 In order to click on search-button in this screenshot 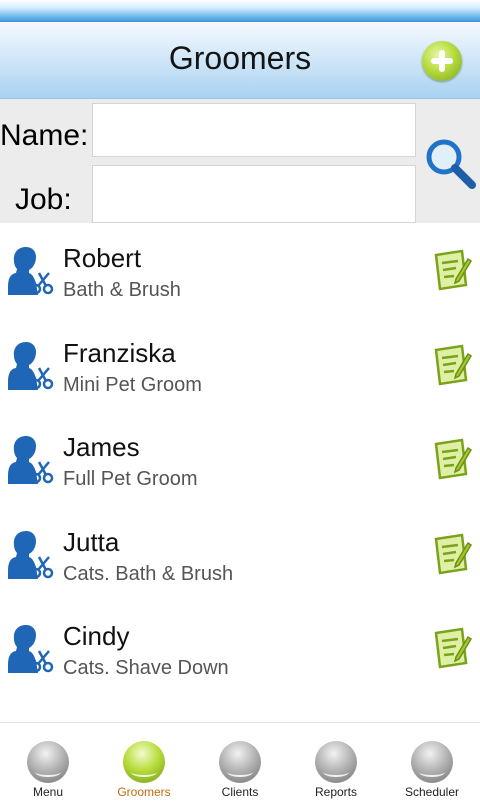, I will do `click(450, 163)`.